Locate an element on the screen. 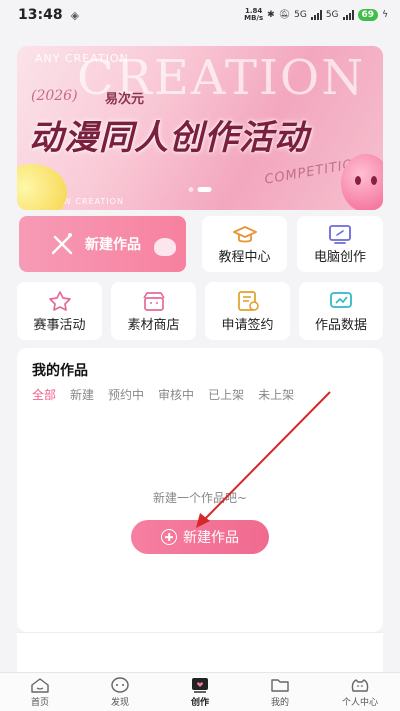 This screenshot has width=400, height=711. nav-discover: 发现 is located at coordinates (120, 692).